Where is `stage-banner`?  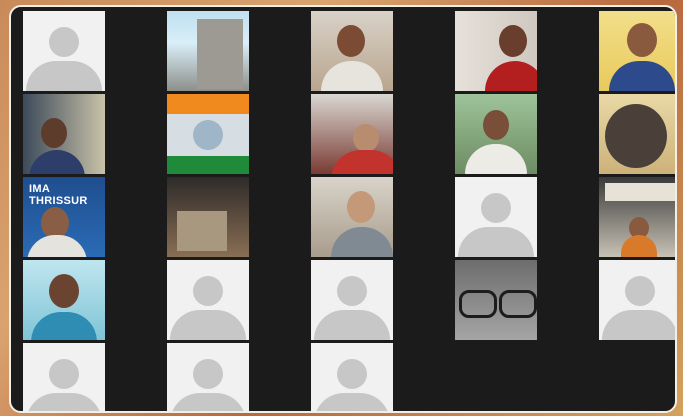
stage-banner is located at coordinates (640, 192).